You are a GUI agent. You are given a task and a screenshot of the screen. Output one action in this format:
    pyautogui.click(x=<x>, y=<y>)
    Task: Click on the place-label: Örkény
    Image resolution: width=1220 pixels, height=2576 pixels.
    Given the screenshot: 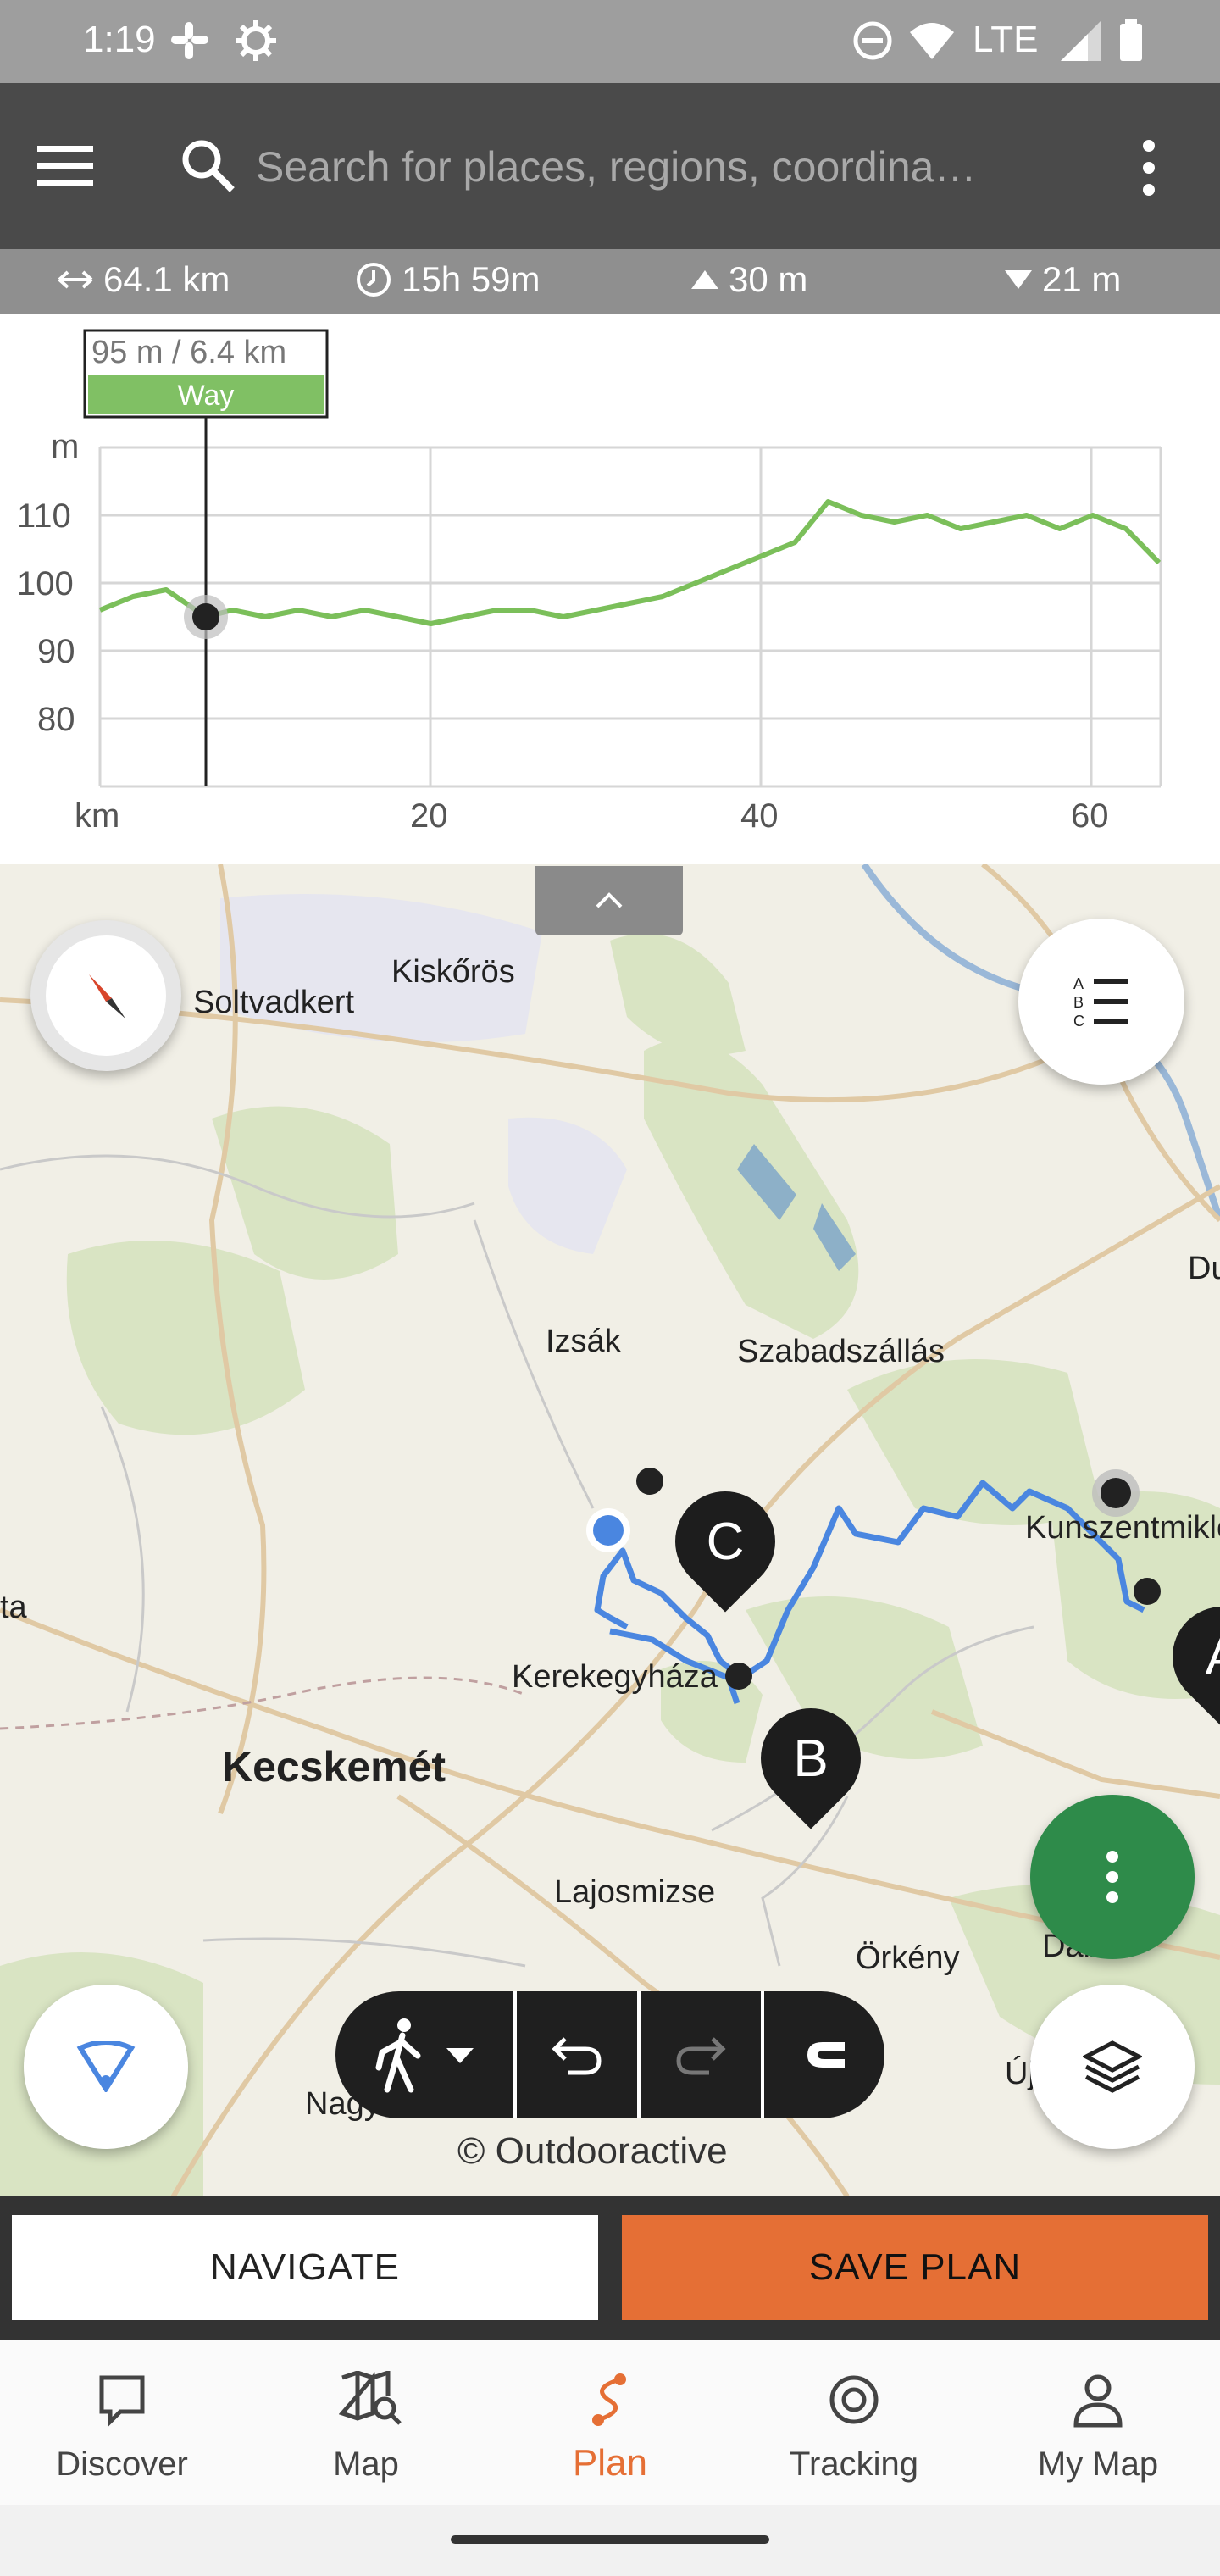 What is the action you would take?
    pyautogui.click(x=908, y=1958)
    